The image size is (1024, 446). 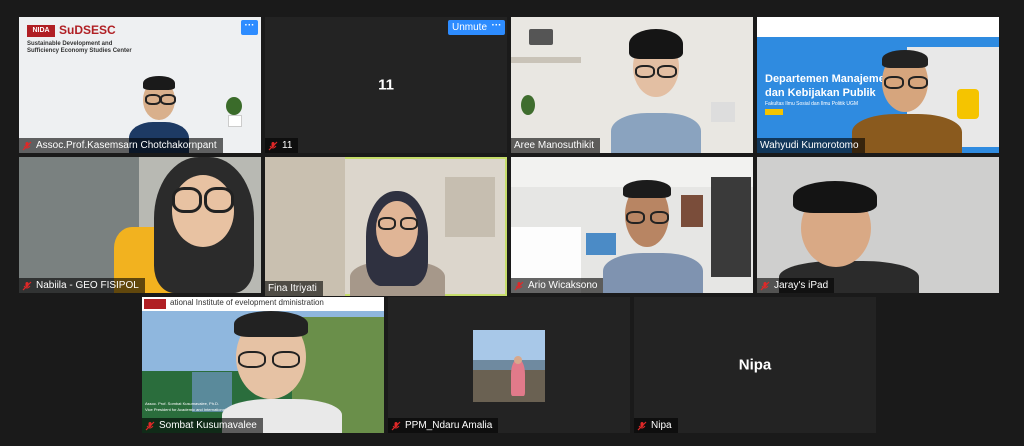 I want to click on participant-name-label: Nabiila - GEO FISIPOL, so click(x=82, y=285).